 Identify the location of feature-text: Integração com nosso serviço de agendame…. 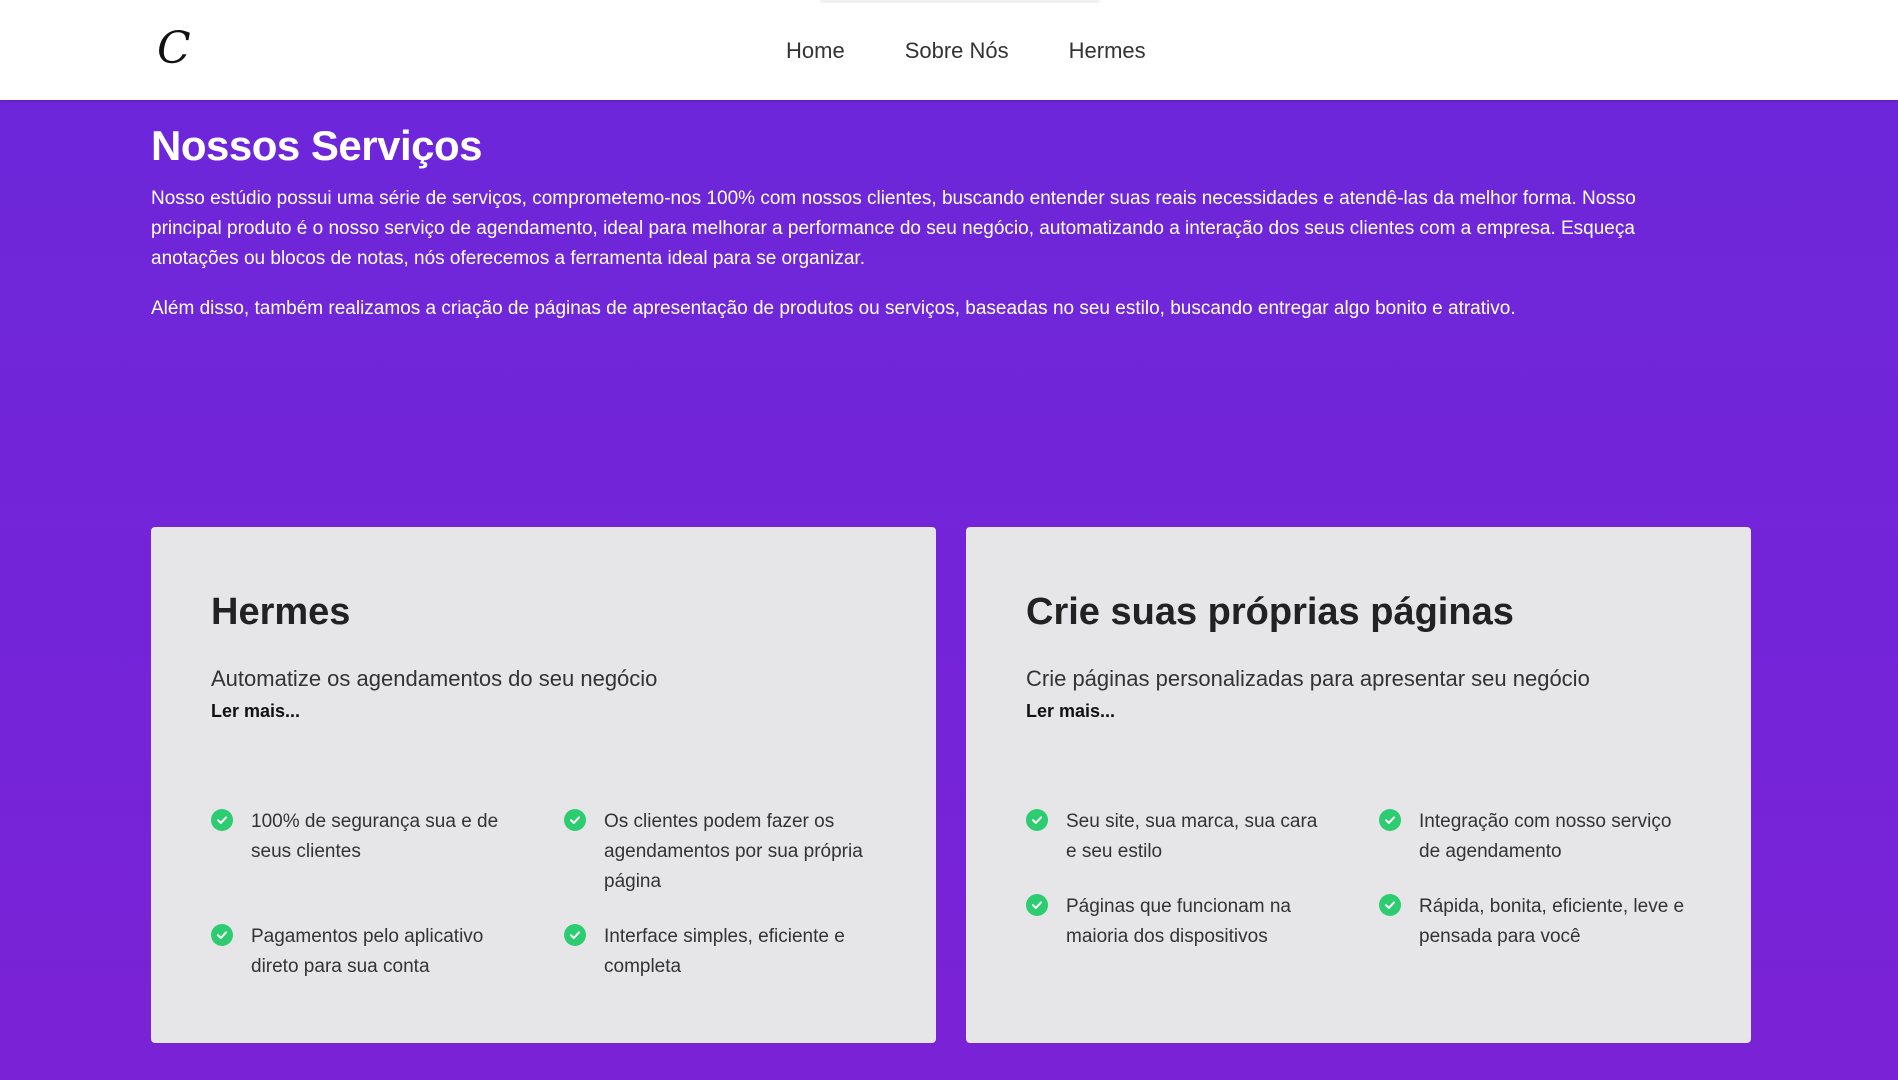
(1545, 836).